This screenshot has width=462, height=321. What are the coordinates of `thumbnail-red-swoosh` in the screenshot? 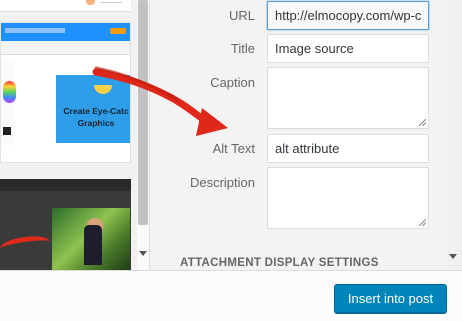 It's located at (25, 245).